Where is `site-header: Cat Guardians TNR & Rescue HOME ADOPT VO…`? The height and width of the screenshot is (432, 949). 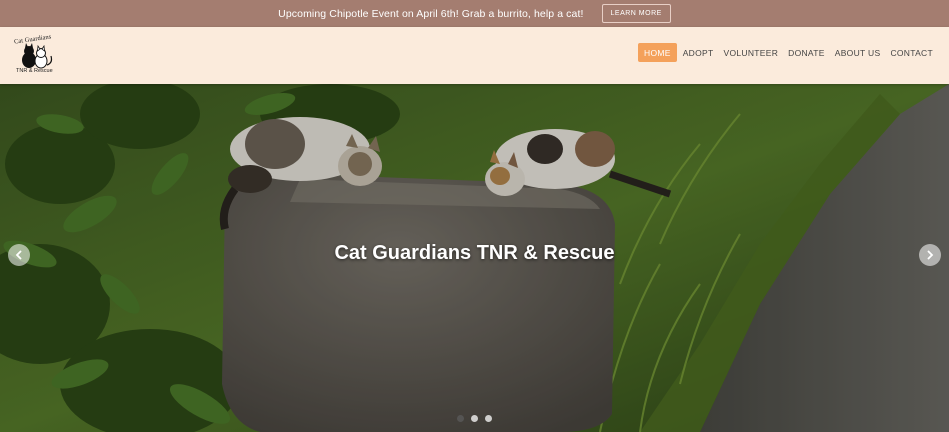 site-header: Cat Guardians TNR & Rescue HOME ADOPT VO… is located at coordinates (474, 55).